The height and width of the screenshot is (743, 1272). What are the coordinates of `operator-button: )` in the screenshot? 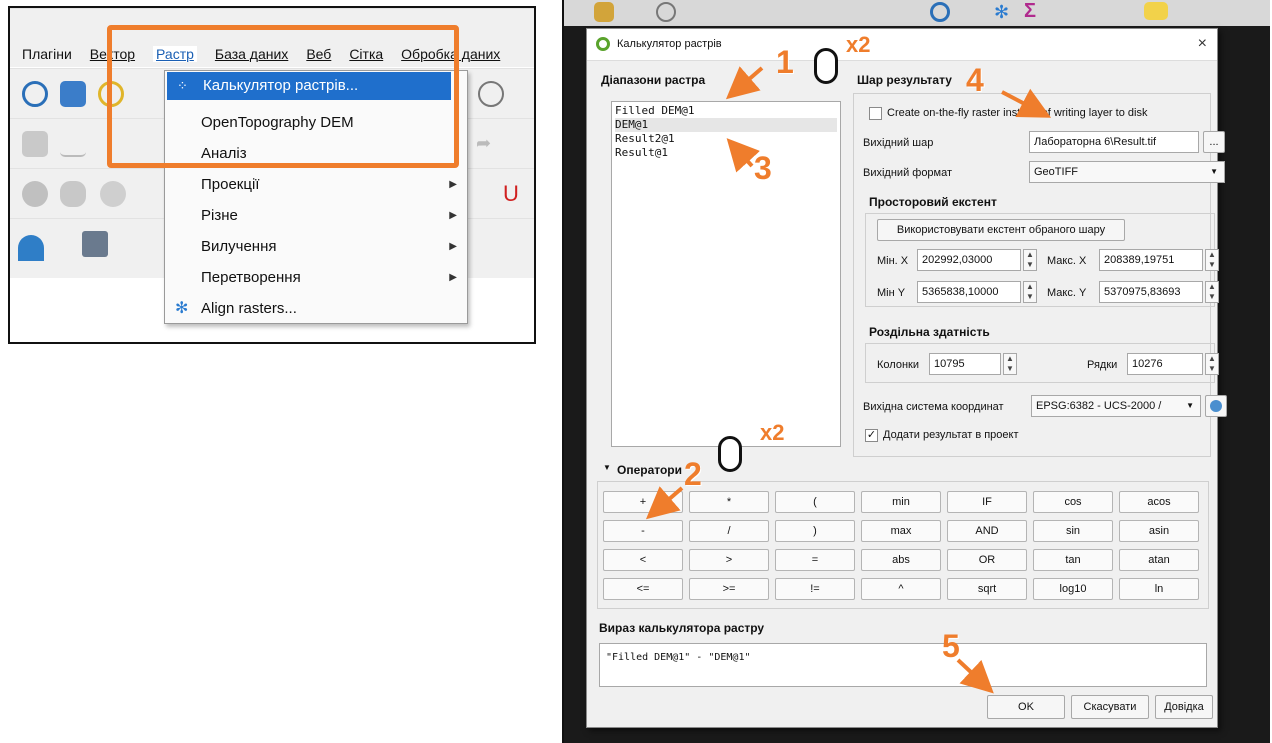 It's located at (815, 531).